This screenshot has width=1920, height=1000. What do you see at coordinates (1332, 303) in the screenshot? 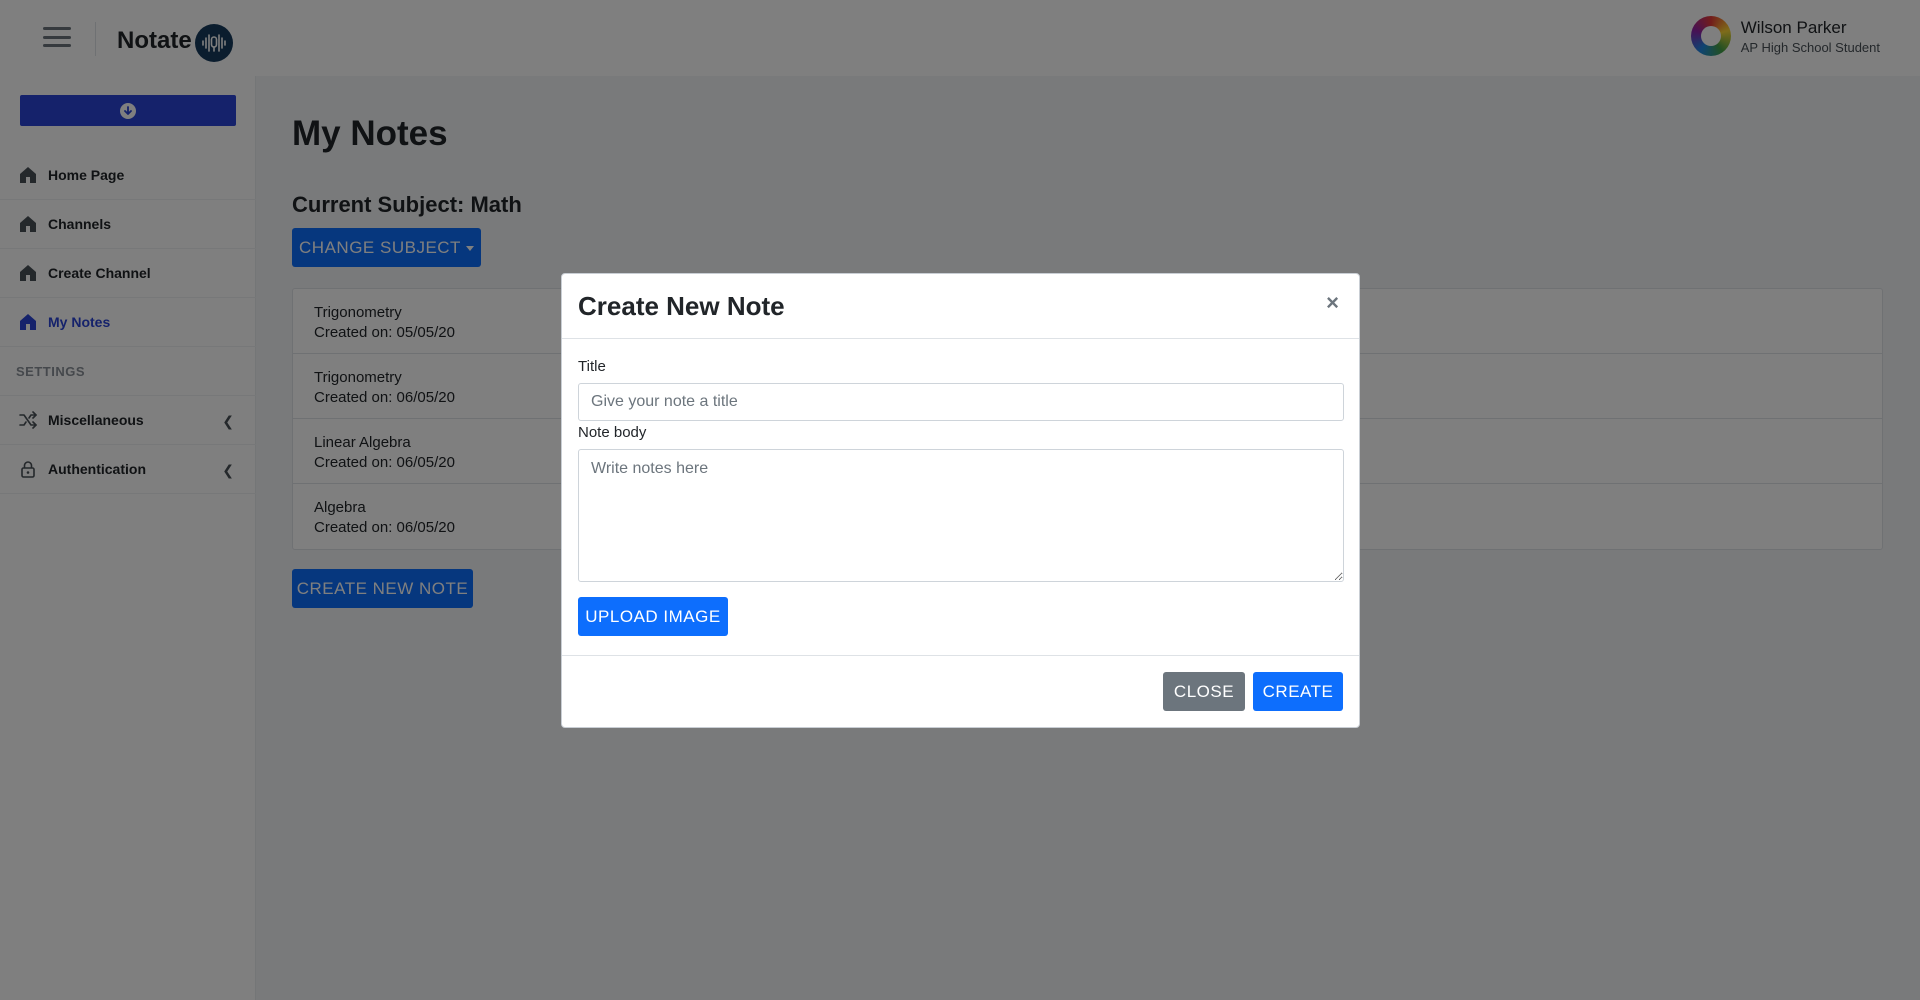
I see `close-icon: ×` at bounding box center [1332, 303].